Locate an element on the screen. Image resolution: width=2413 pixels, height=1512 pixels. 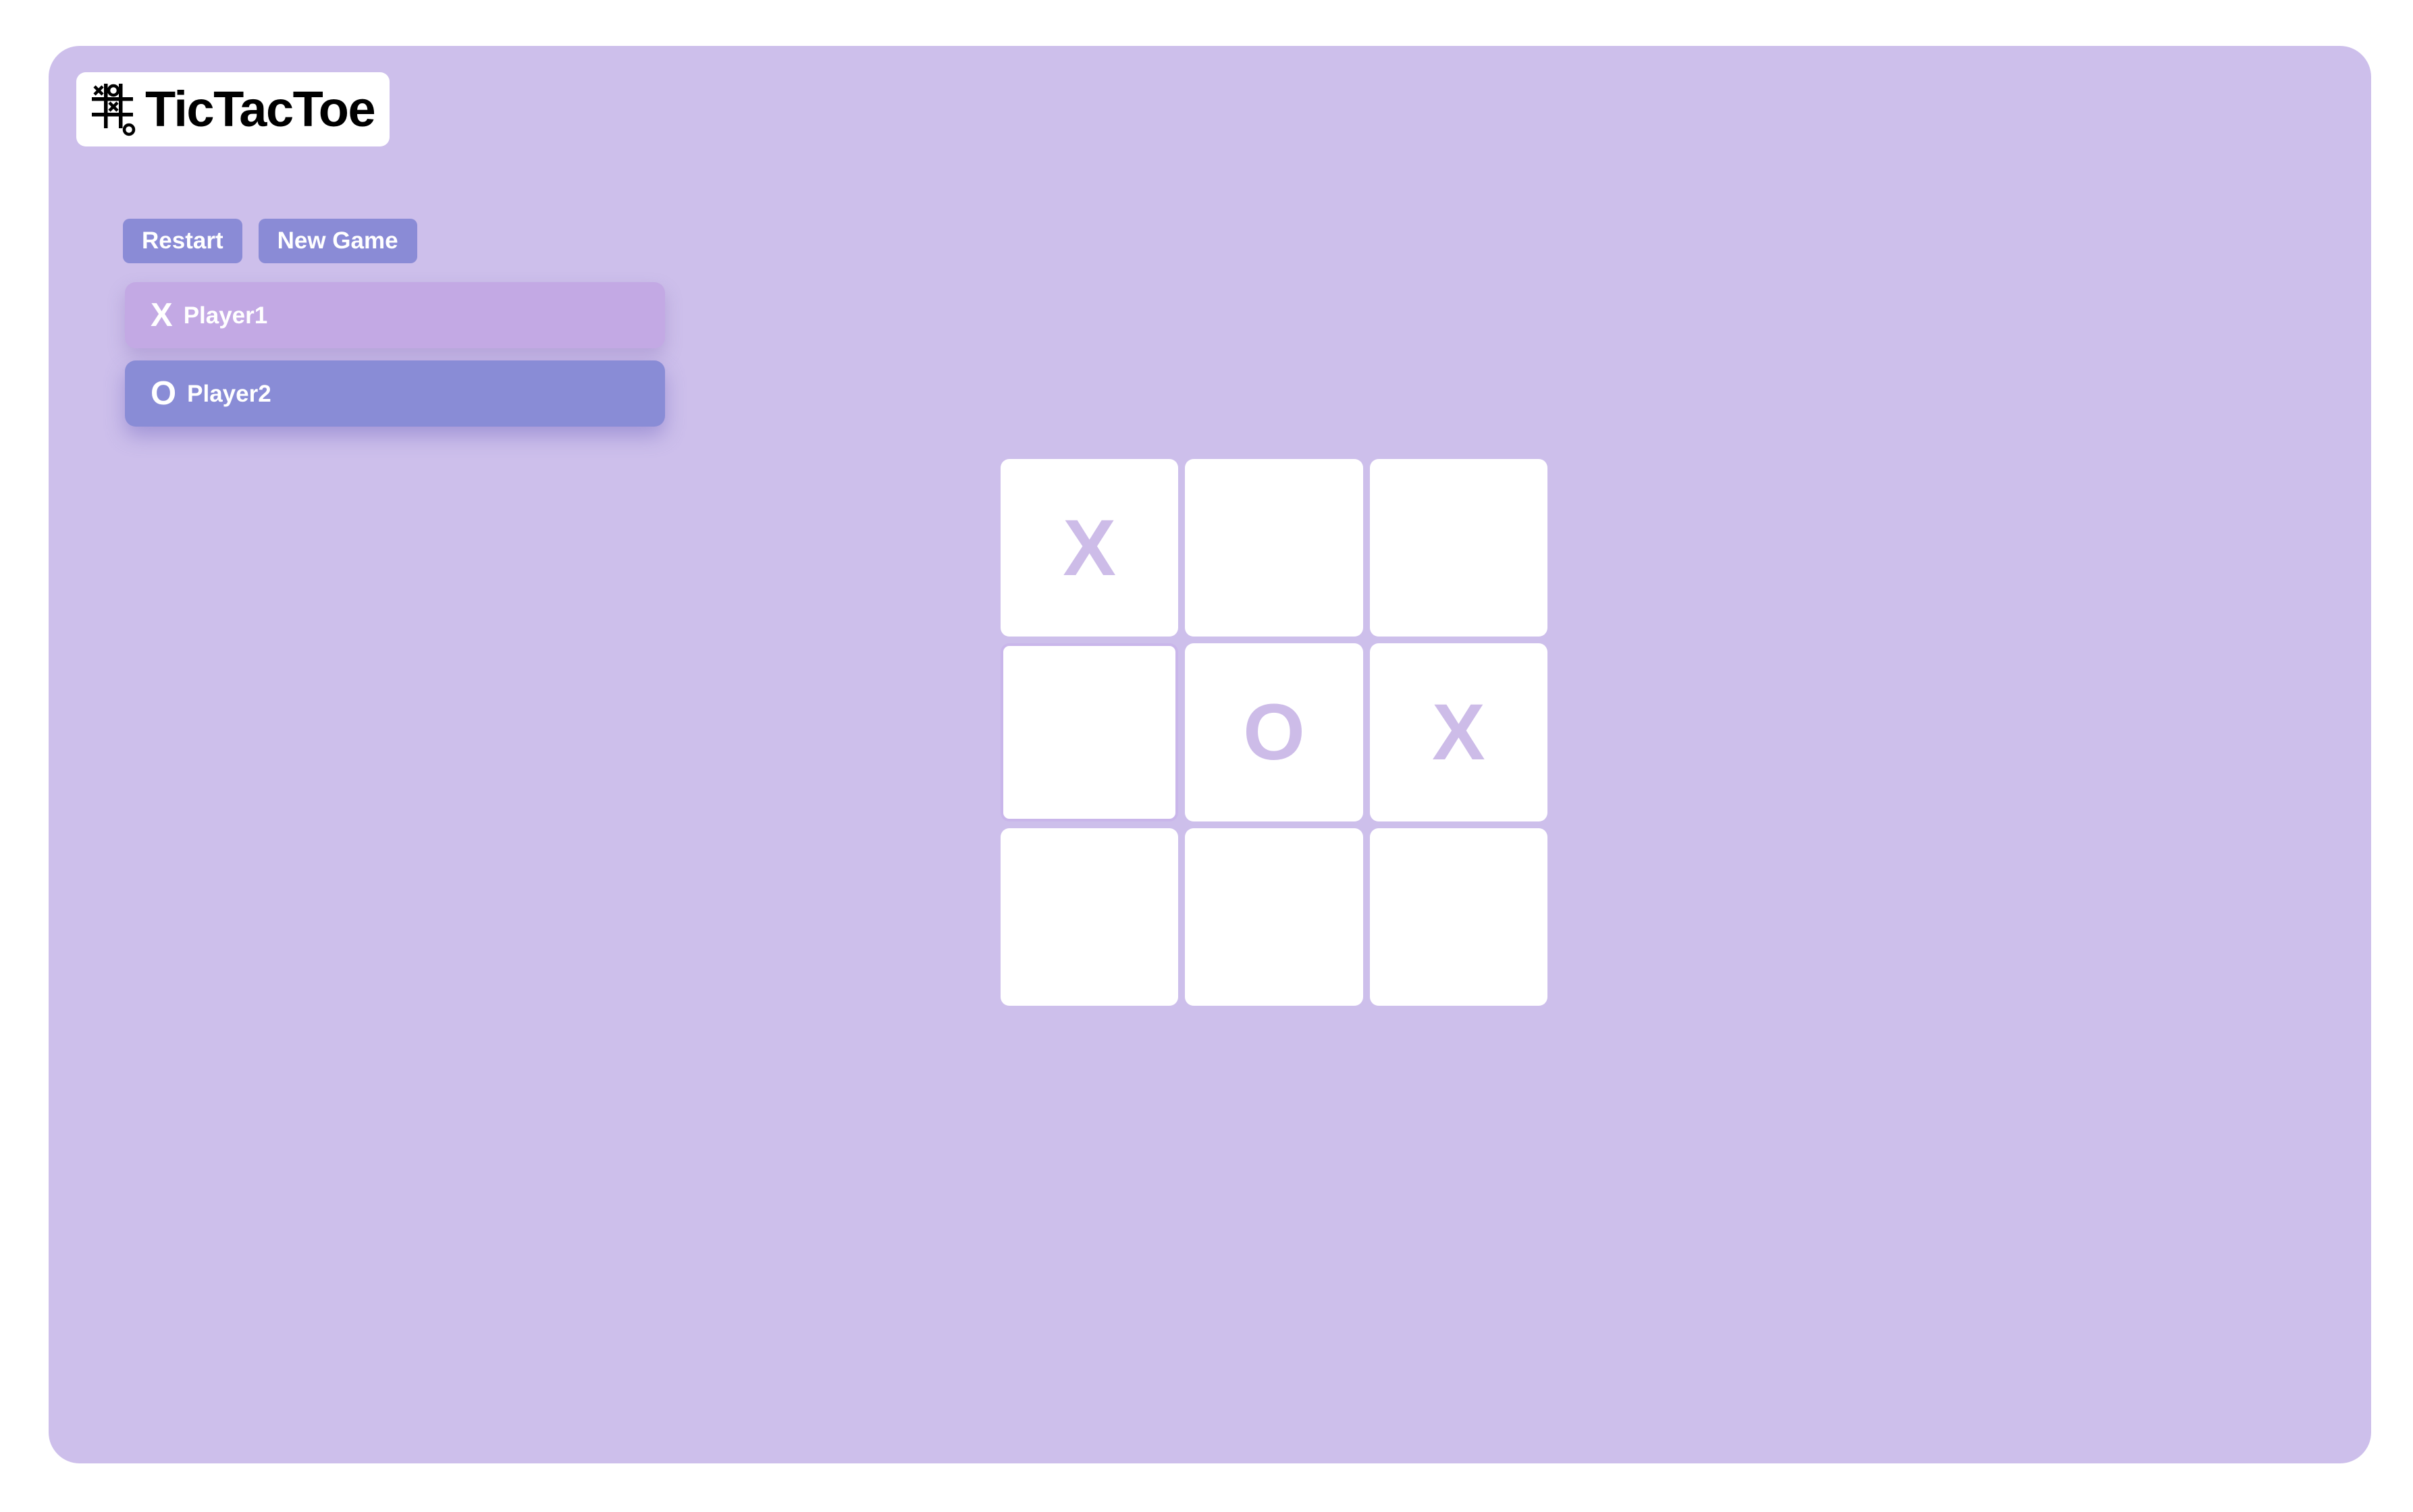
player-badge-1: X Player1 is located at coordinates (395, 315).